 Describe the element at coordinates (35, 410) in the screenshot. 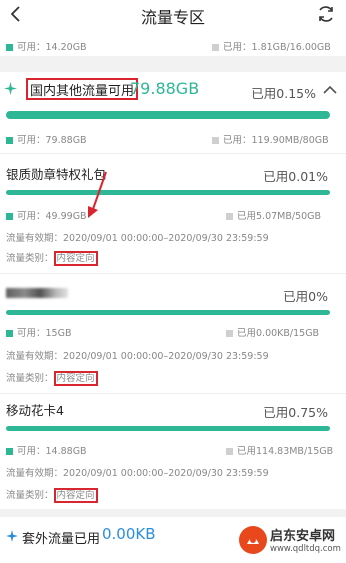

I see `package-name: 移动花卡4` at that location.